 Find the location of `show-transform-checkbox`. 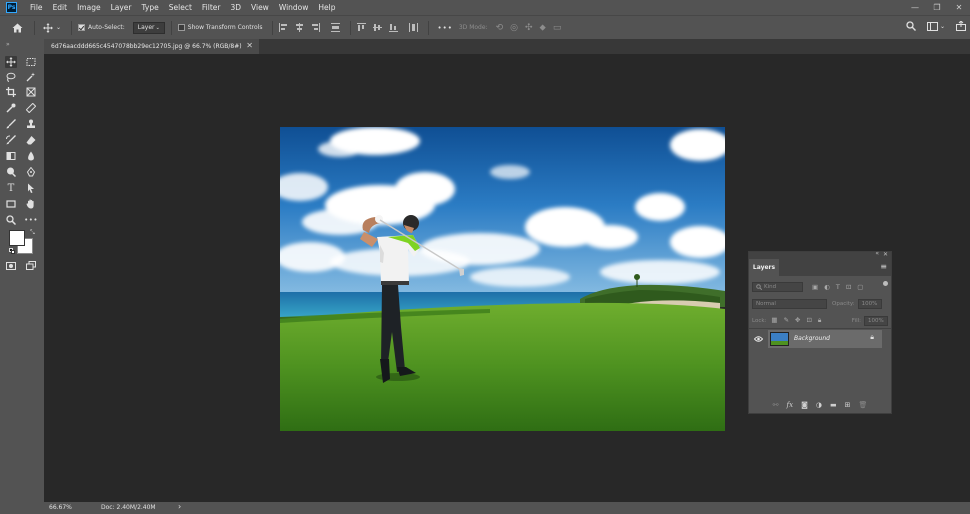

show-transform-checkbox is located at coordinates (181, 27).